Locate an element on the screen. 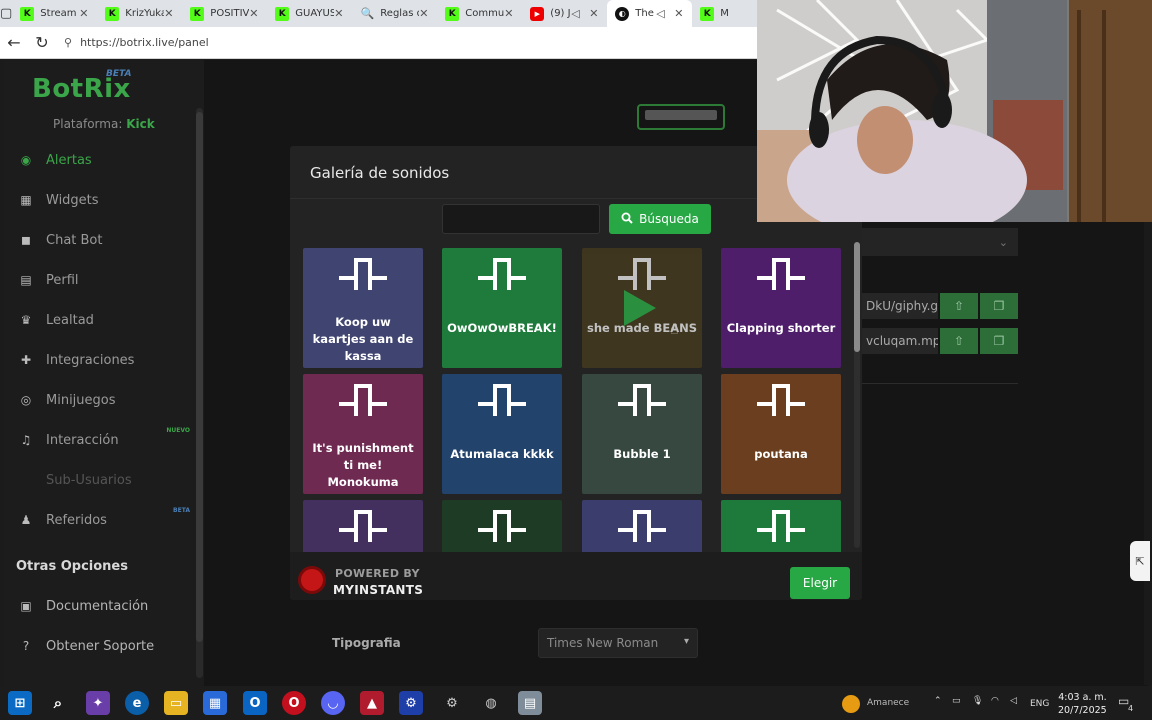  wifi-icon: ◠ is located at coordinates (995, 701).